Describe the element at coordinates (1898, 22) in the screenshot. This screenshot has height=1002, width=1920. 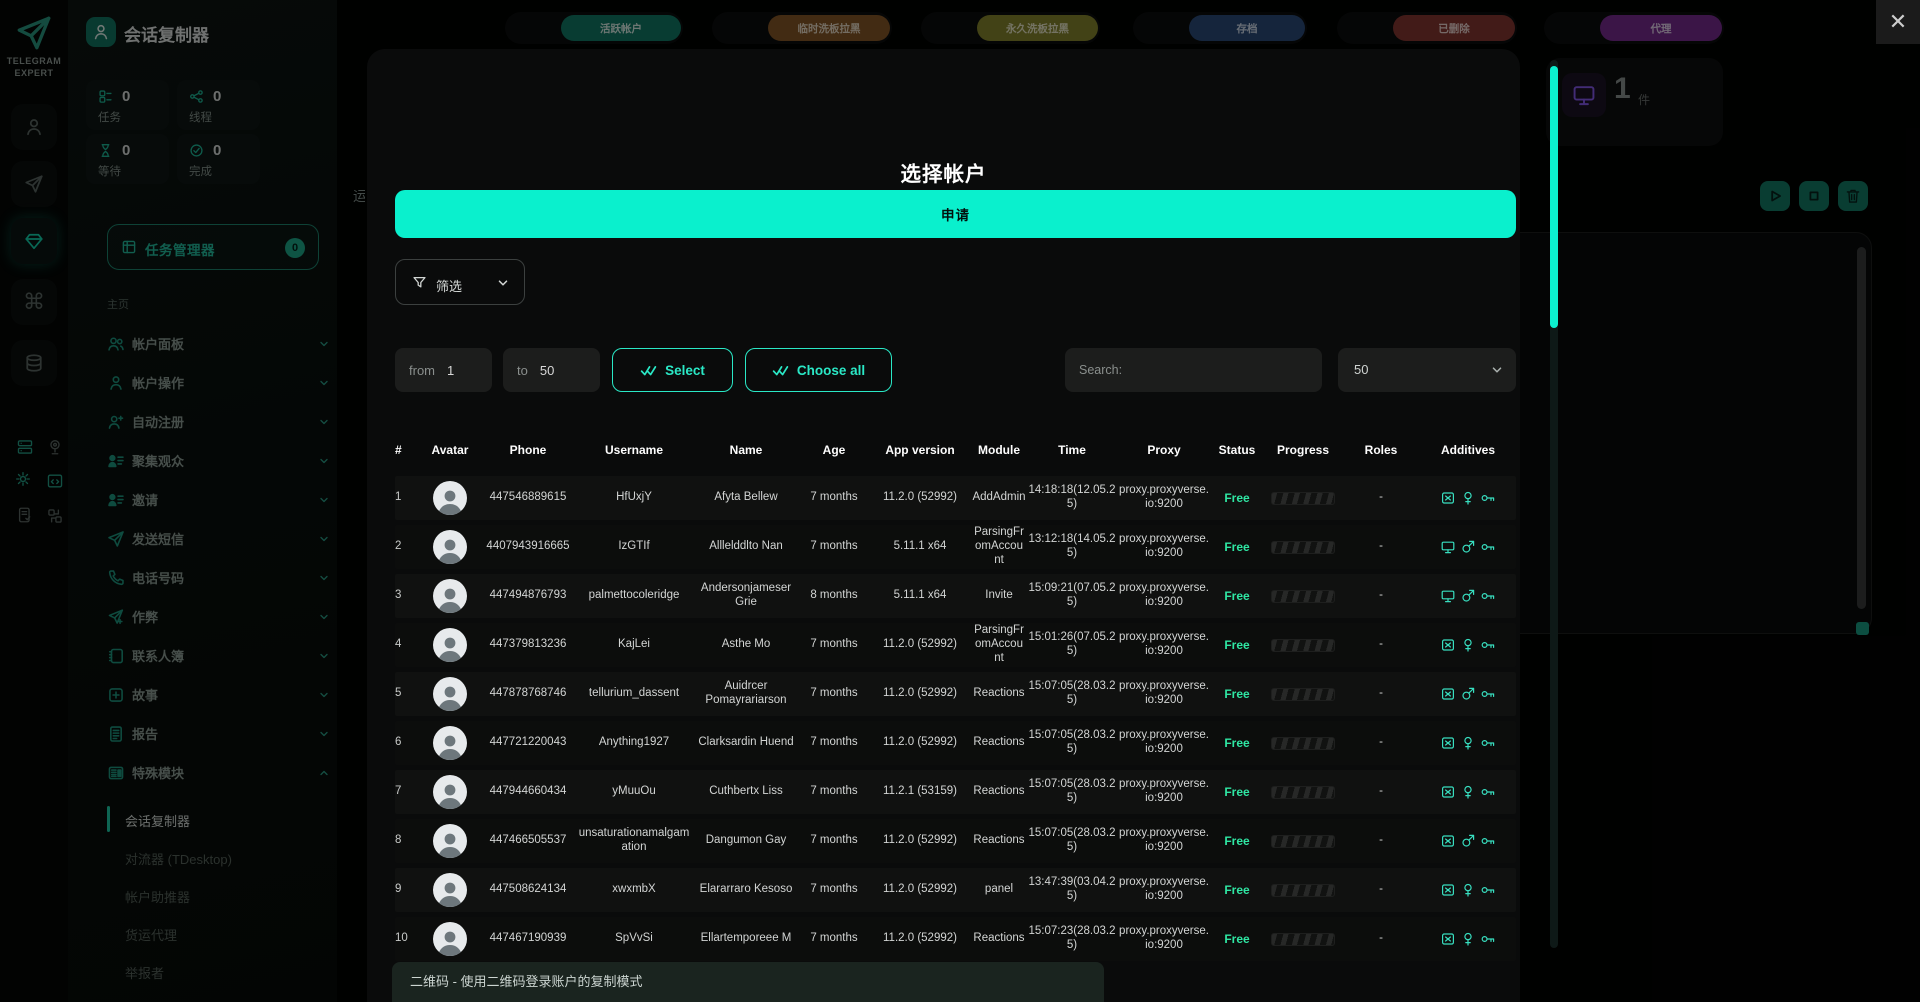
I see `close-button: ✕` at that location.